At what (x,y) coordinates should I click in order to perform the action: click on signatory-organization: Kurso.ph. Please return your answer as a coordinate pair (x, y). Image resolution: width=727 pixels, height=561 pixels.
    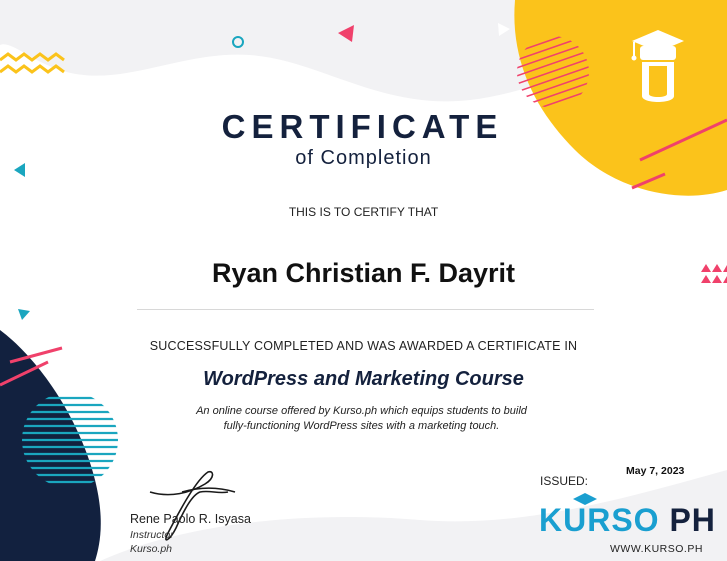
    Looking at the image, I should click on (151, 549).